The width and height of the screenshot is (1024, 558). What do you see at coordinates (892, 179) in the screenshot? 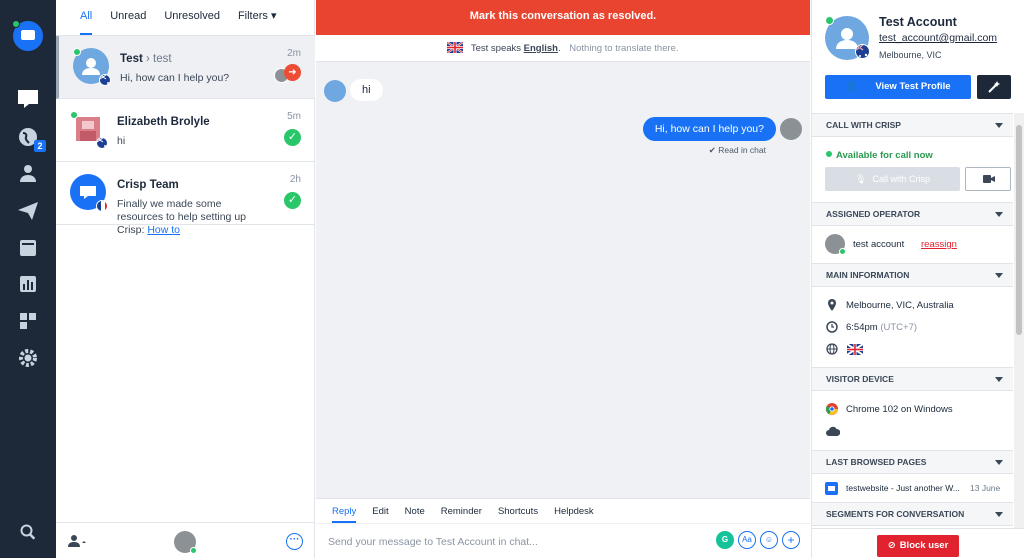
I see `call-with-crisp-button: 🎙 Call with Crisp` at bounding box center [892, 179].